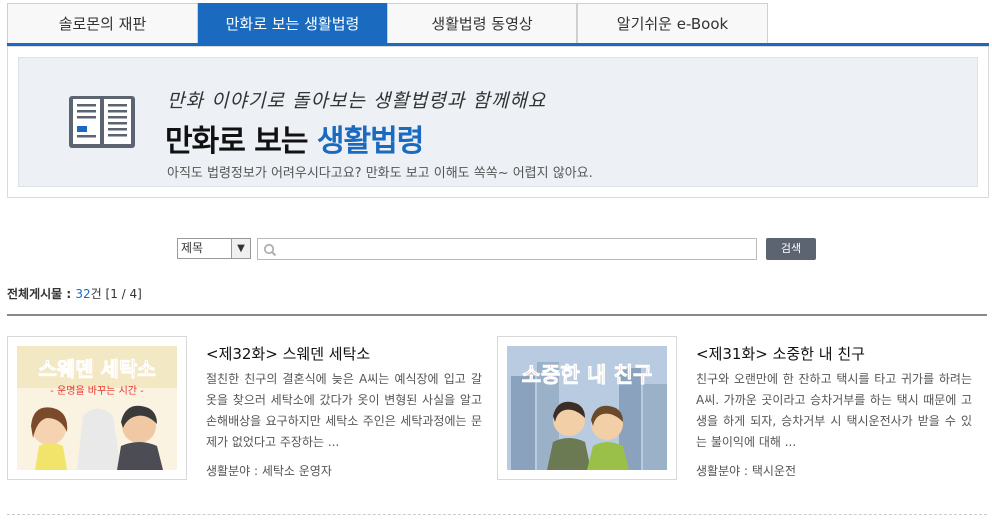  I want to click on tab-law-video: 생활법령 동영상, so click(482, 23).